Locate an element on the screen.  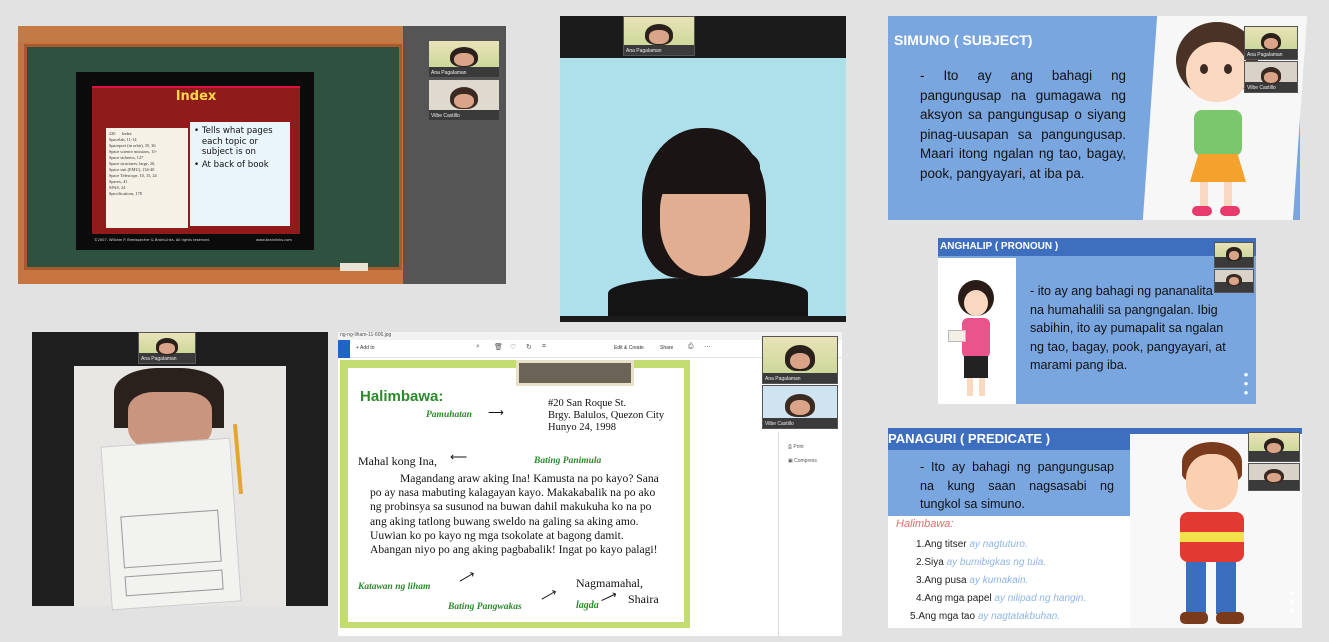
letter-heading: Halimbawa: is located at coordinates (402, 396).